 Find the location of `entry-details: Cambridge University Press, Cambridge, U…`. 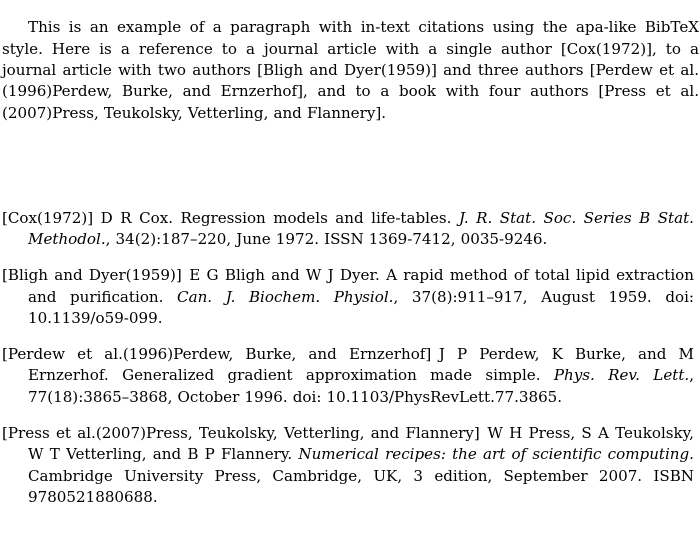

entry-details: Cambridge University Press, Cambridge, U… is located at coordinates (361, 486).